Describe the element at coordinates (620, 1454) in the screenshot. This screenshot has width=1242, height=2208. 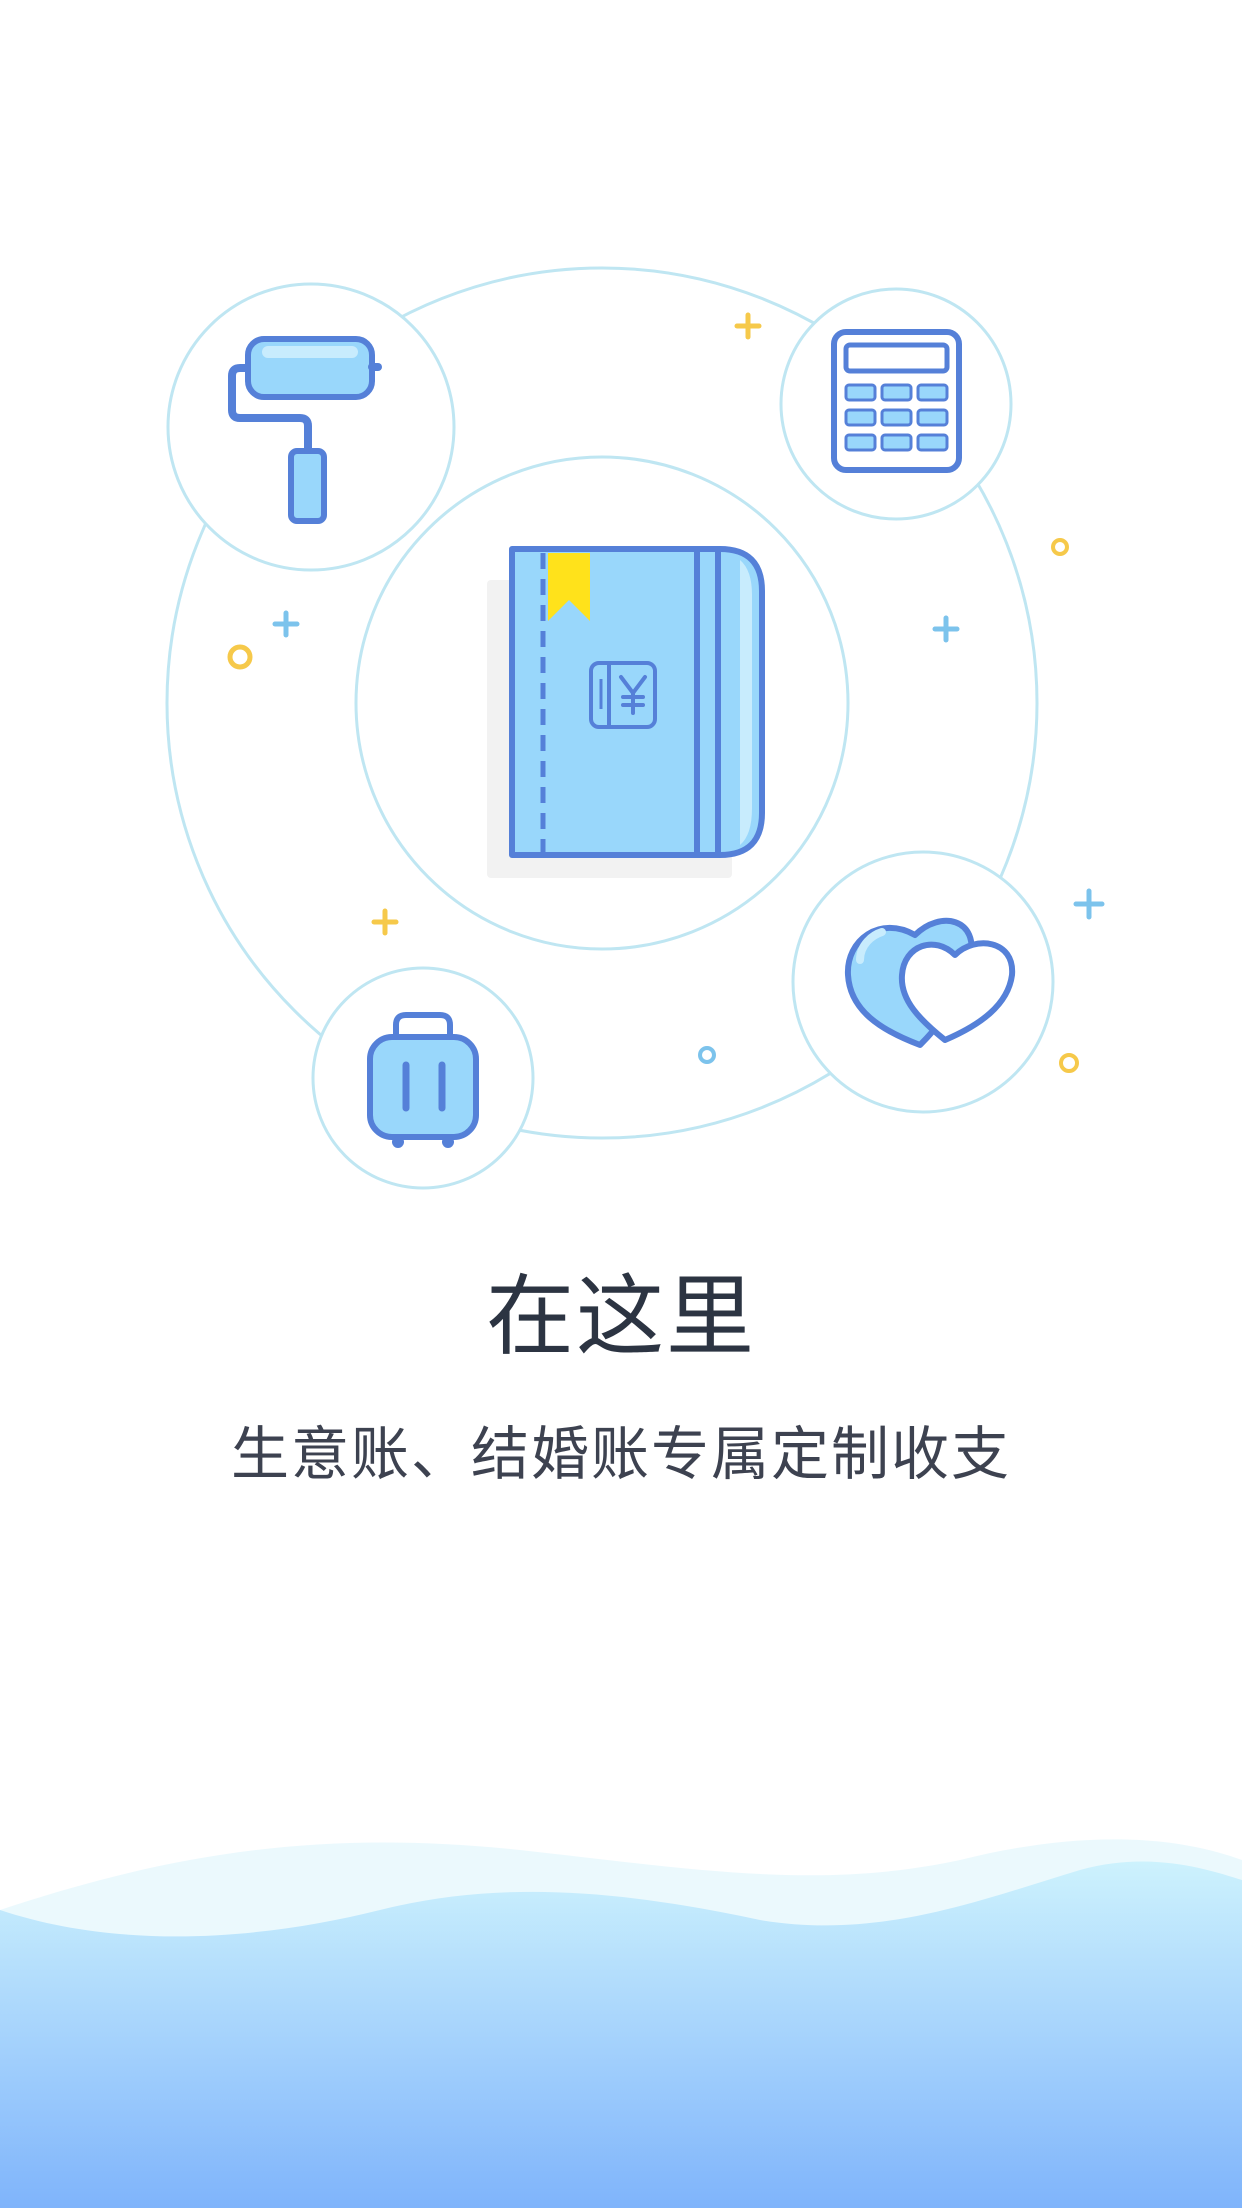
I see `page-subtitle: 生意账、结婚账专属定制收支` at that location.